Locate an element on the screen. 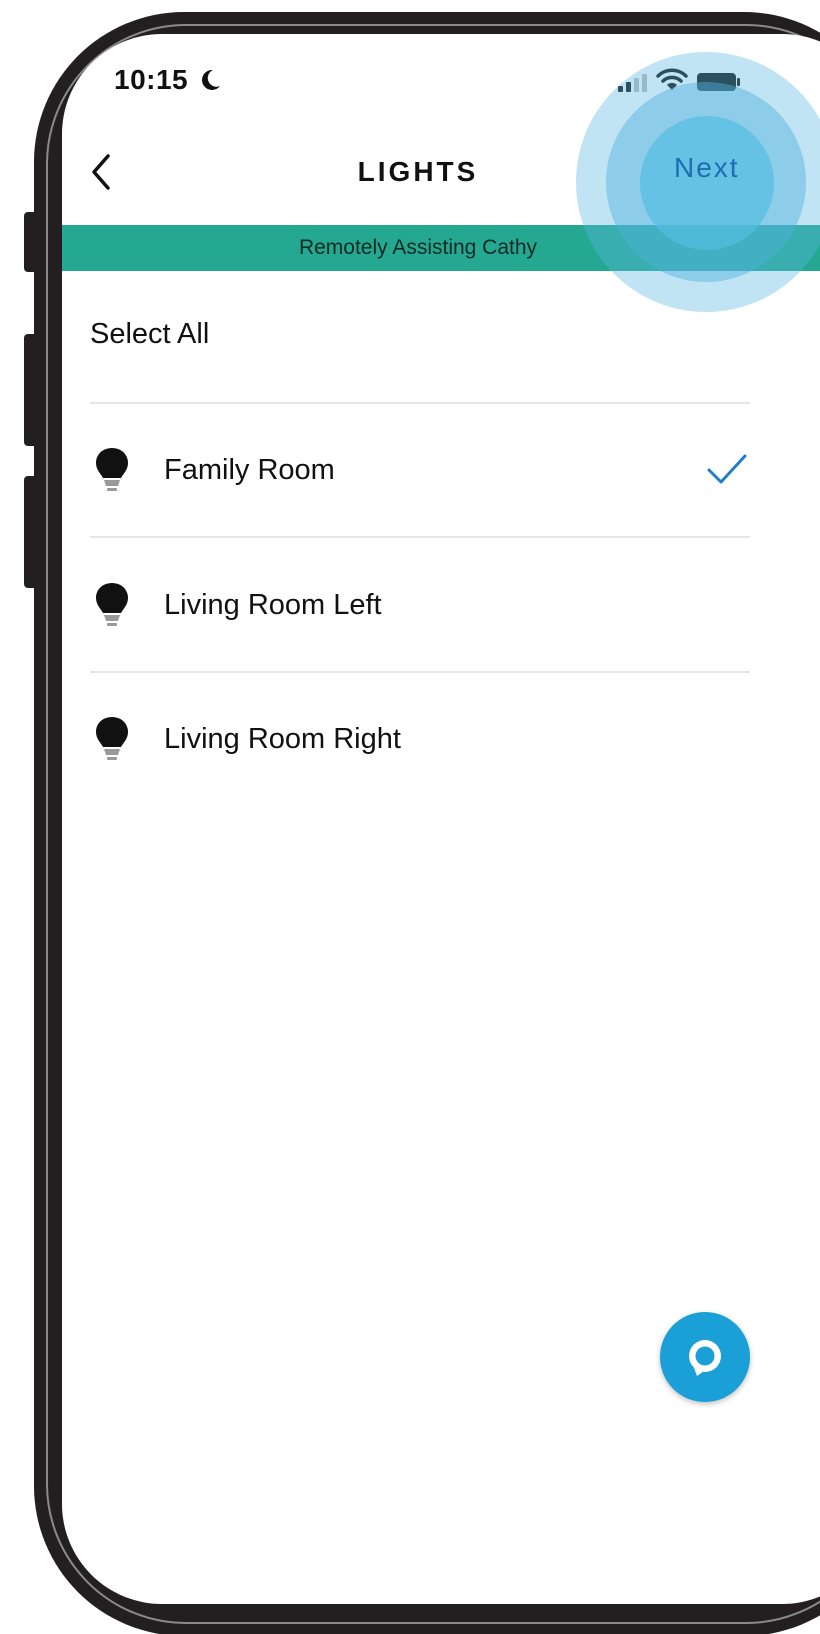 The height and width of the screenshot is (1634, 820). moon-icon is located at coordinates (211, 79).